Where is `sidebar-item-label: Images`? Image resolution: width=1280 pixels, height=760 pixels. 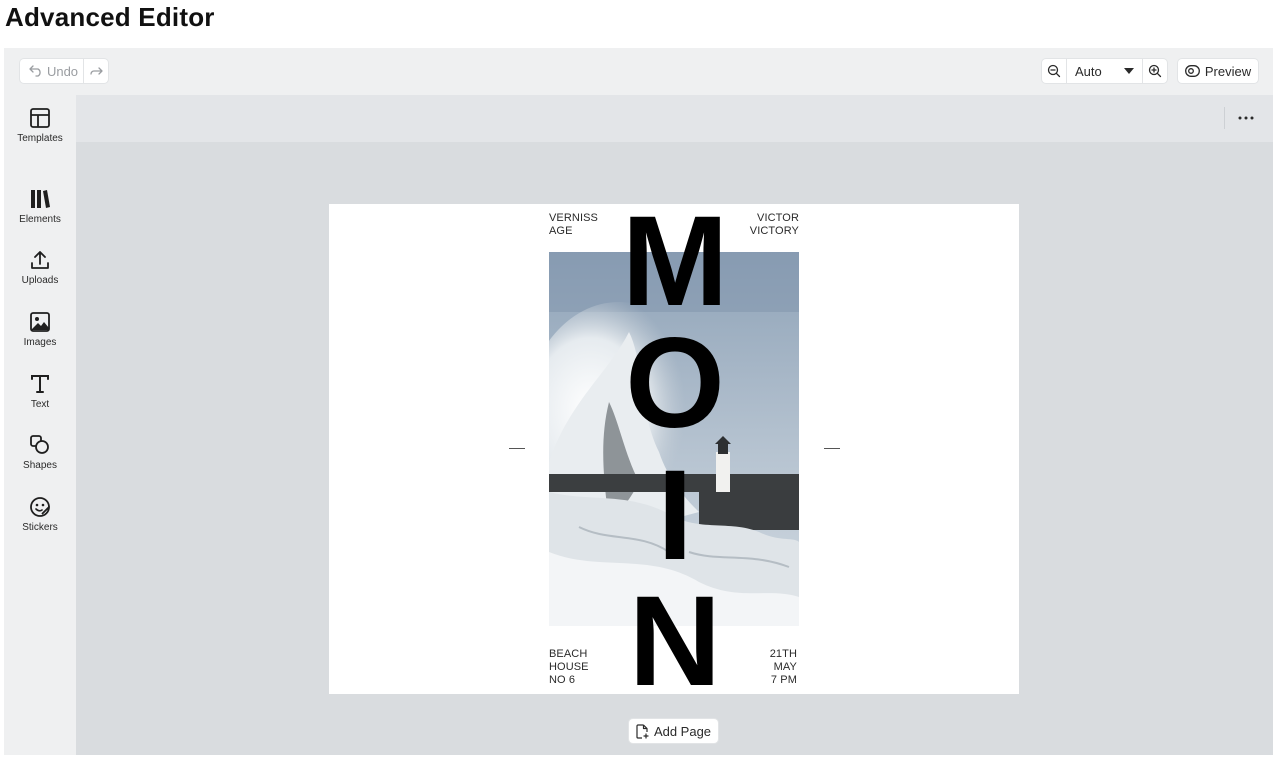 sidebar-item-label: Images is located at coordinates (40, 342).